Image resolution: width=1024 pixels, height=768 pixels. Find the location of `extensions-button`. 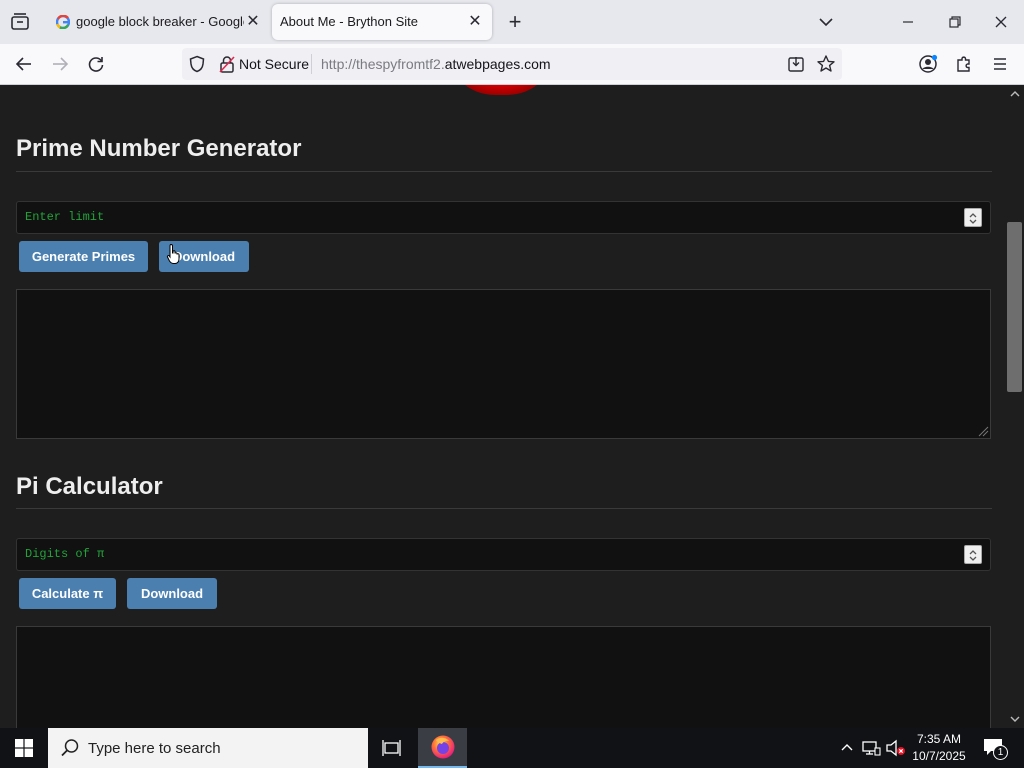

extensions-button is located at coordinates (964, 64).